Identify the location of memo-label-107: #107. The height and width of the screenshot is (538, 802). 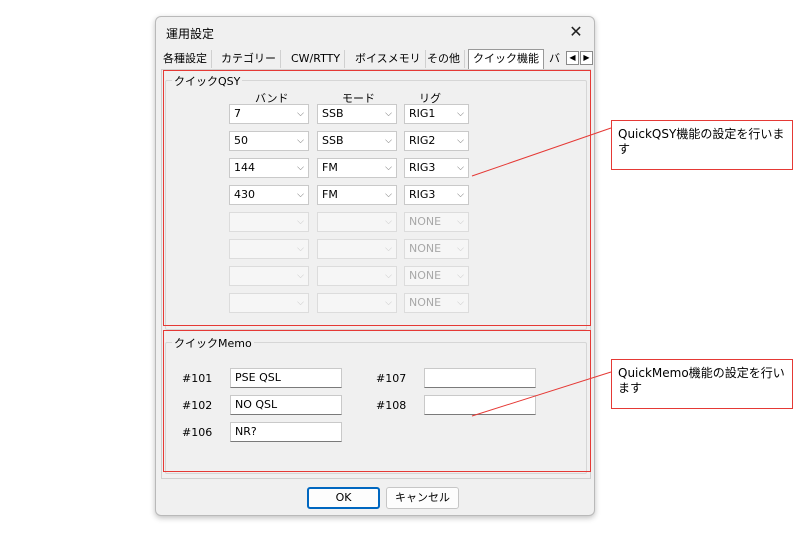
(391, 378).